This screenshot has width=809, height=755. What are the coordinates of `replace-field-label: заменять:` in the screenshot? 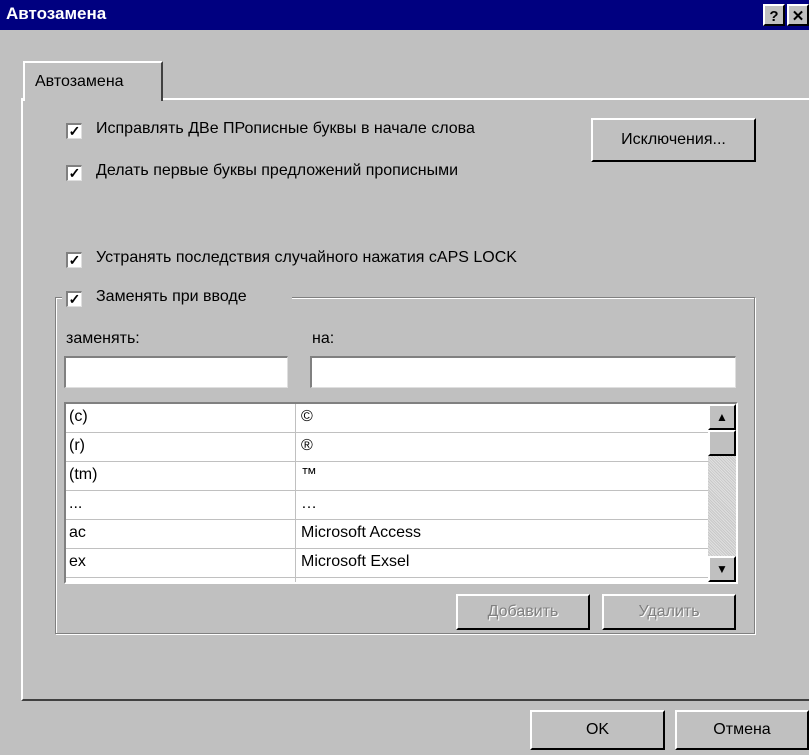 It's located at (103, 338).